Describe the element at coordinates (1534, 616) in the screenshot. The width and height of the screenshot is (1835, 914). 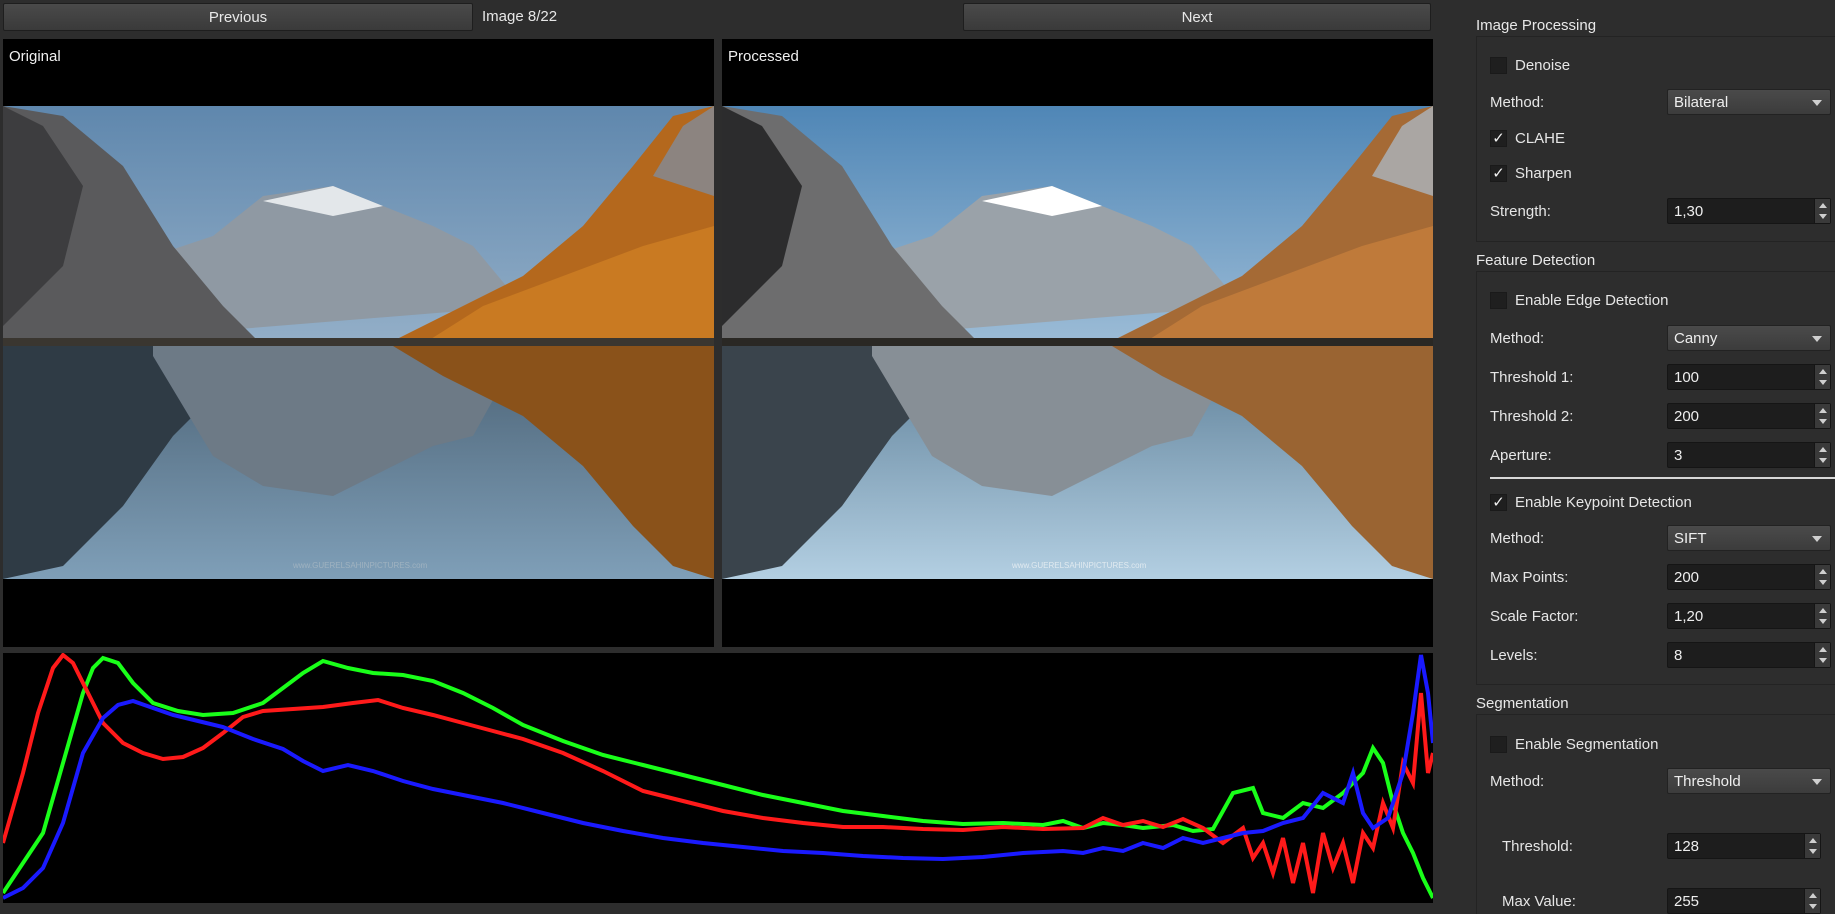
I see `scale-factor-label: Scale Factor:` at that location.